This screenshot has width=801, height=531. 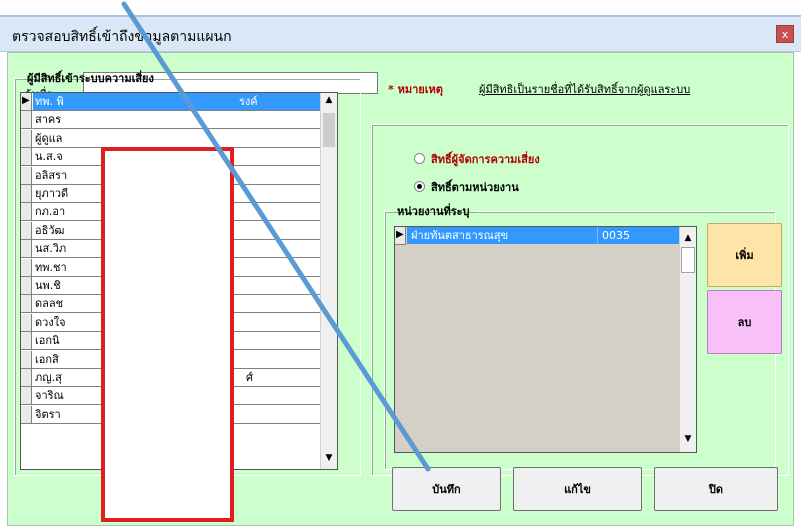 What do you see at coordinates (502, 235) in the screenshot?
I see `unit-name-cell: ฝ่ายทันตสาธารณสุข` at bounding box center [502, 235].